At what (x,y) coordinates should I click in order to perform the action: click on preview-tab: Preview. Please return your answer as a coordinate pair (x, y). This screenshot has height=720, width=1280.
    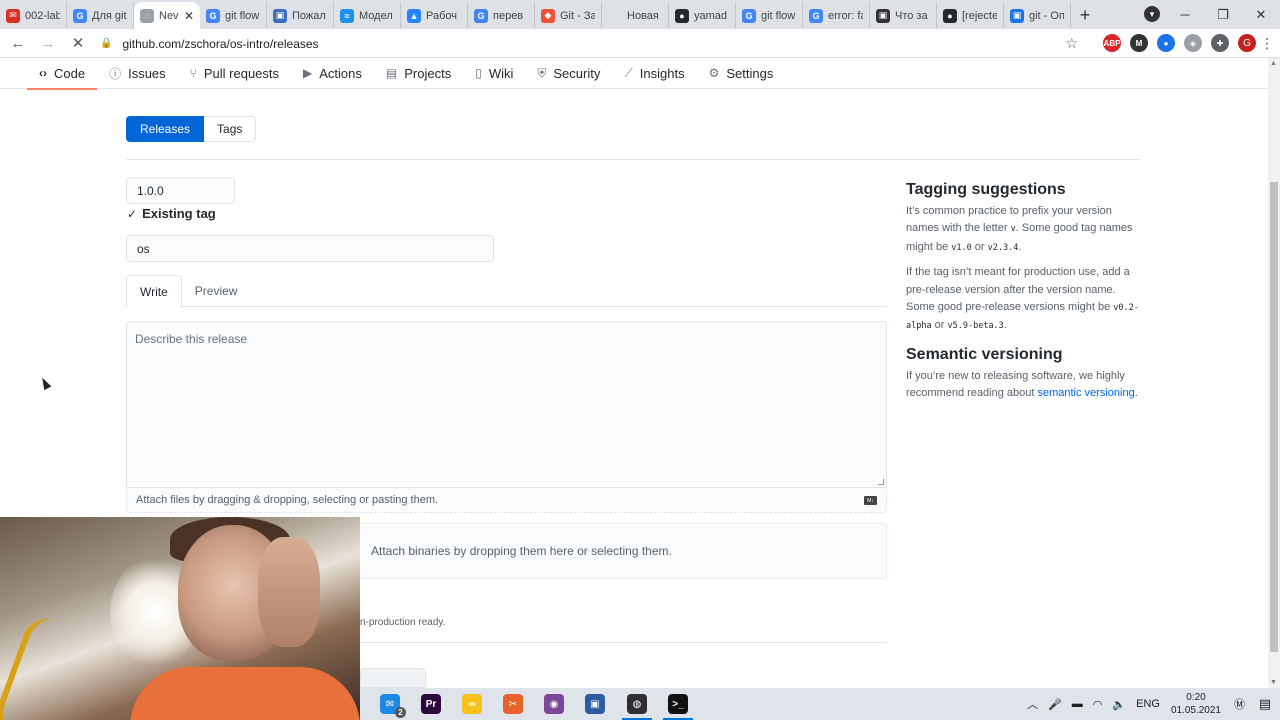
    Looking at the image, I should click on (216, 291).